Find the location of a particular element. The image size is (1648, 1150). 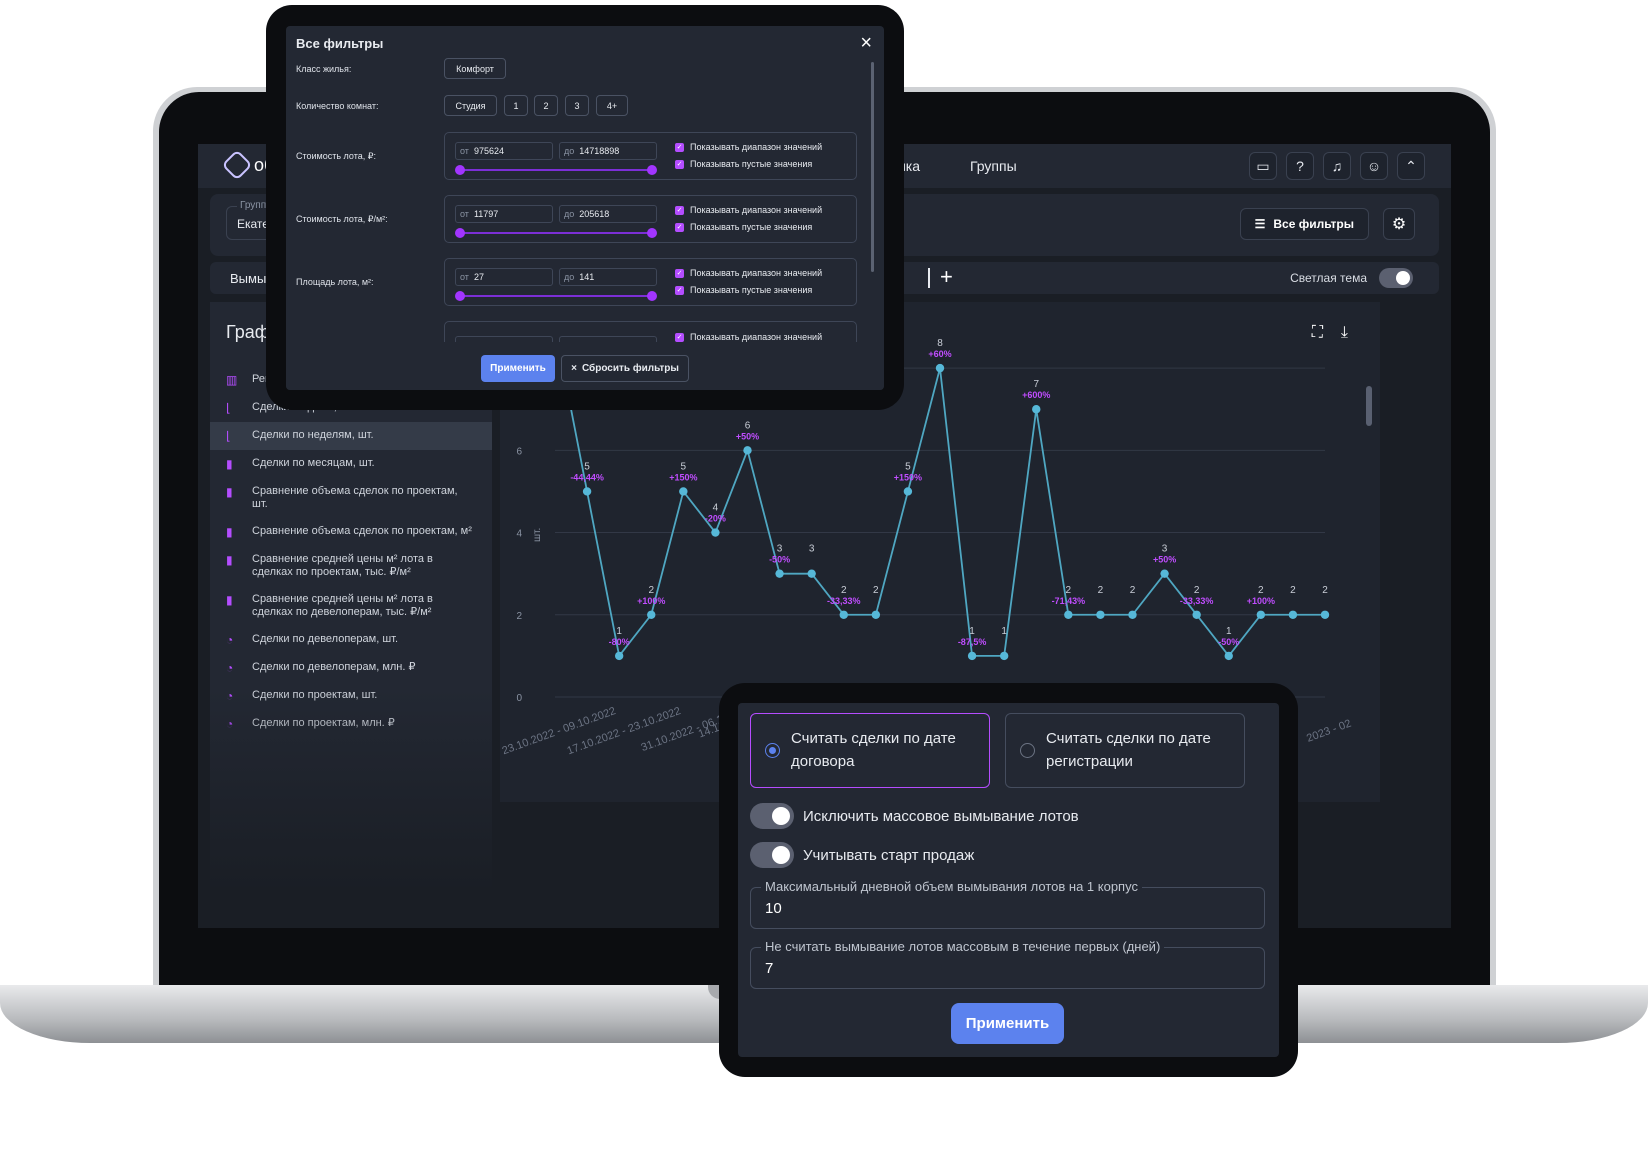

exclude-mass-washout-toggle is located at coordinates (772, 816).